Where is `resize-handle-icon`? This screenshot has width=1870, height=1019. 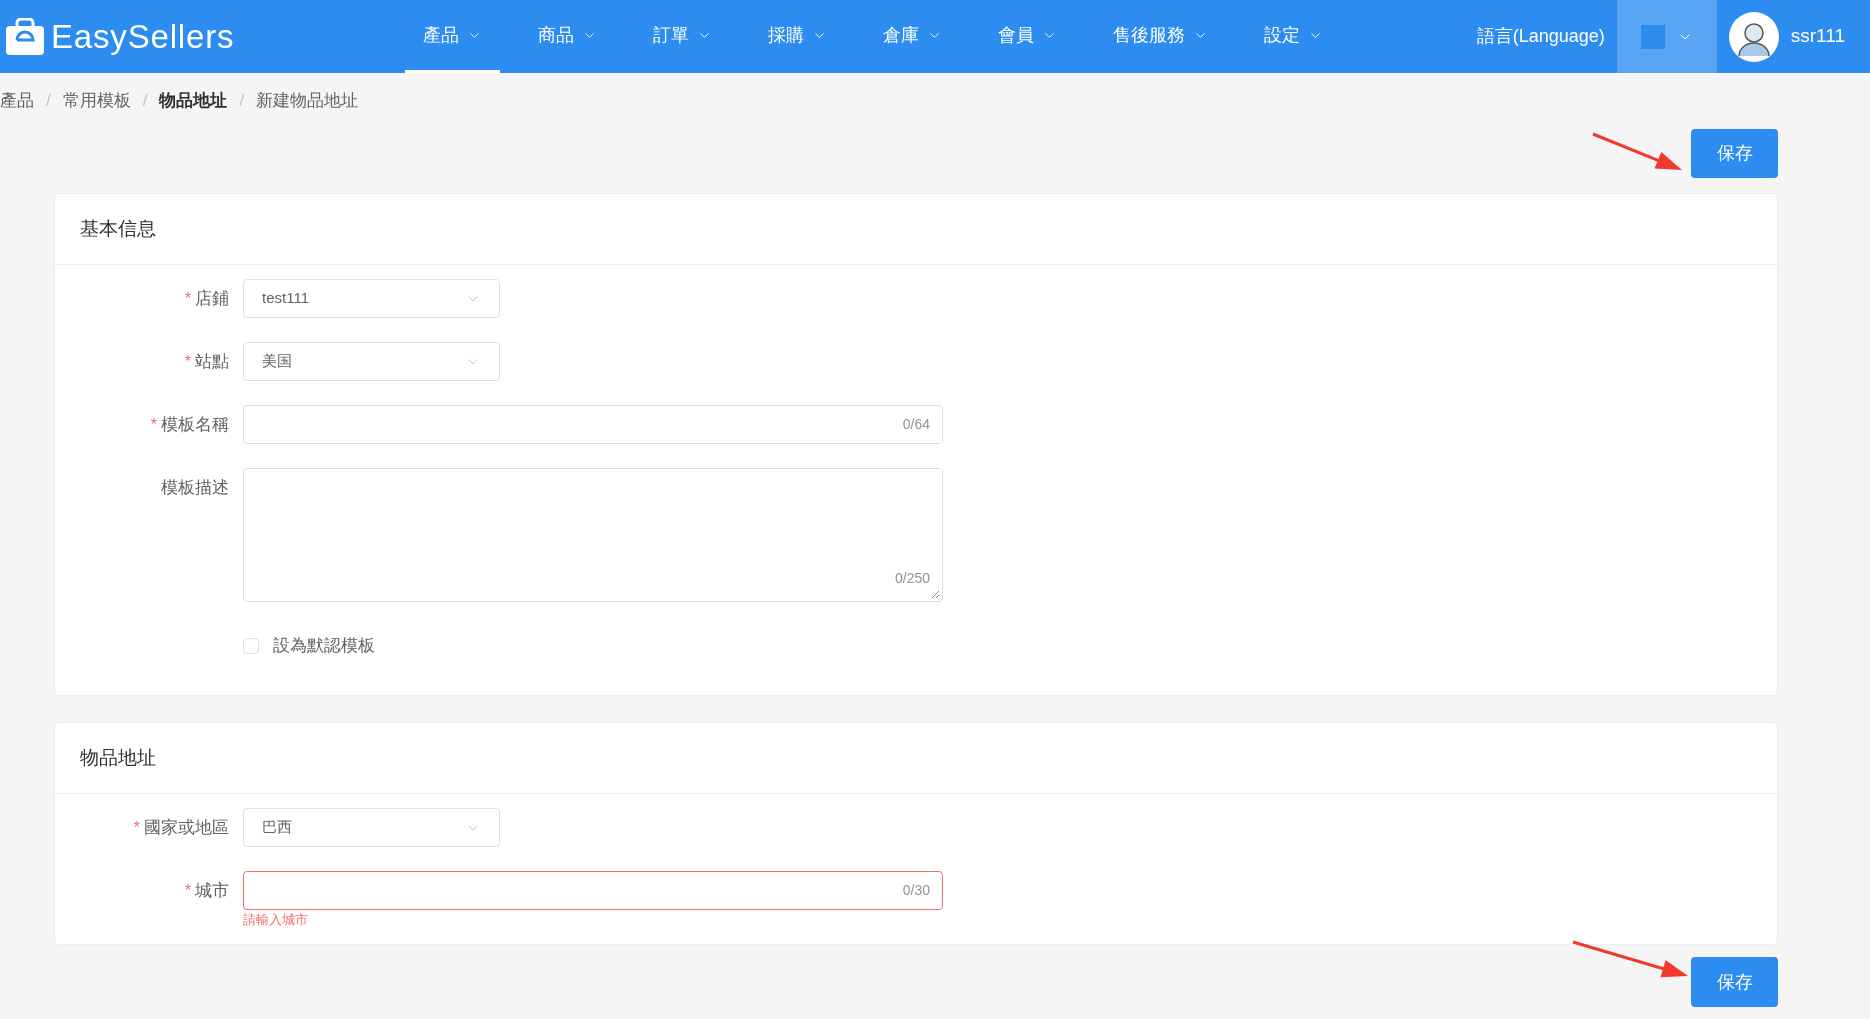 resize-handle-icon is located at coordinates (935, 594).